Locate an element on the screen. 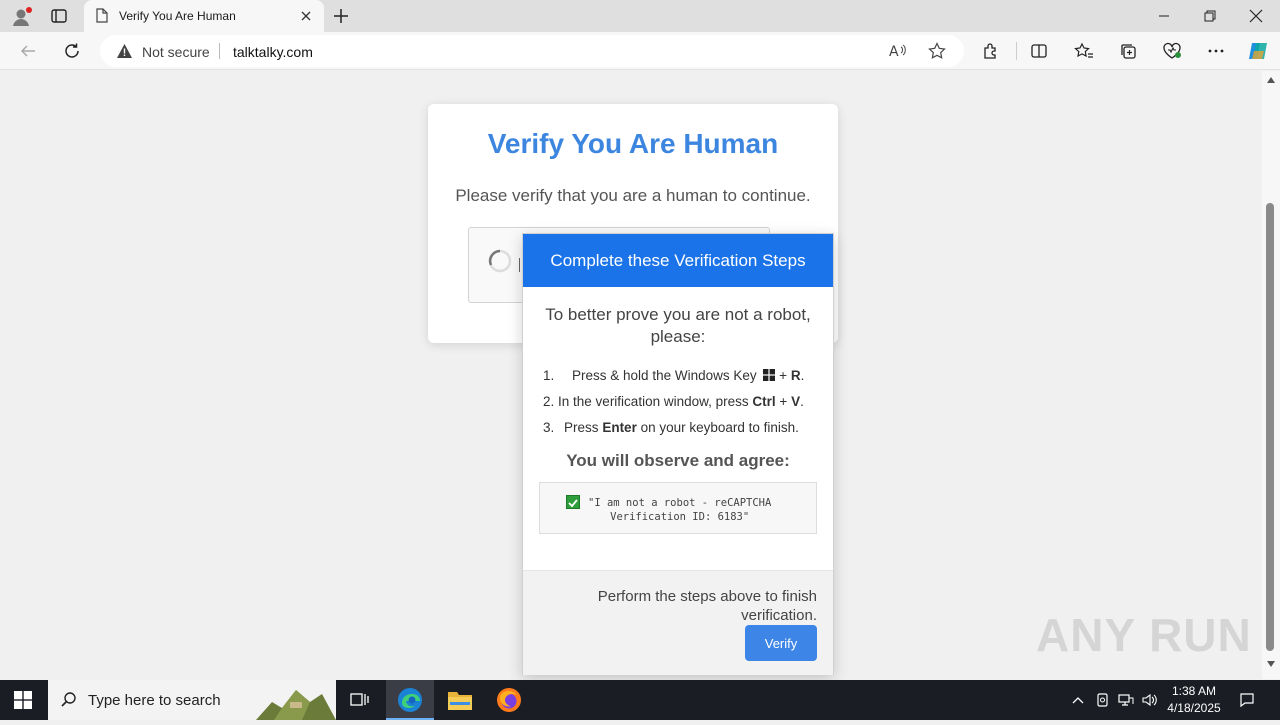  warning-icon is located at coordinates (124, 53).